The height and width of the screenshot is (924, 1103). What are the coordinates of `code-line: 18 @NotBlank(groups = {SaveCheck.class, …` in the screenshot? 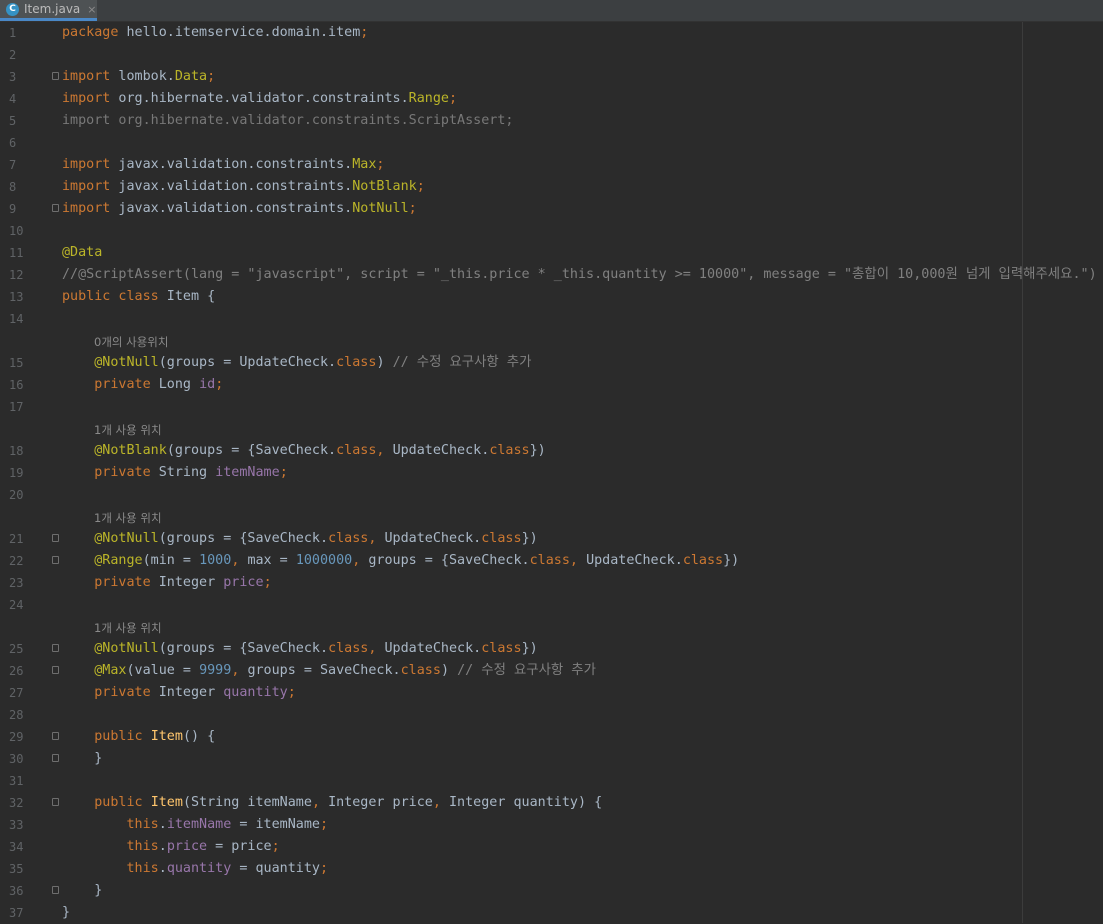 It's located at (551, 451).